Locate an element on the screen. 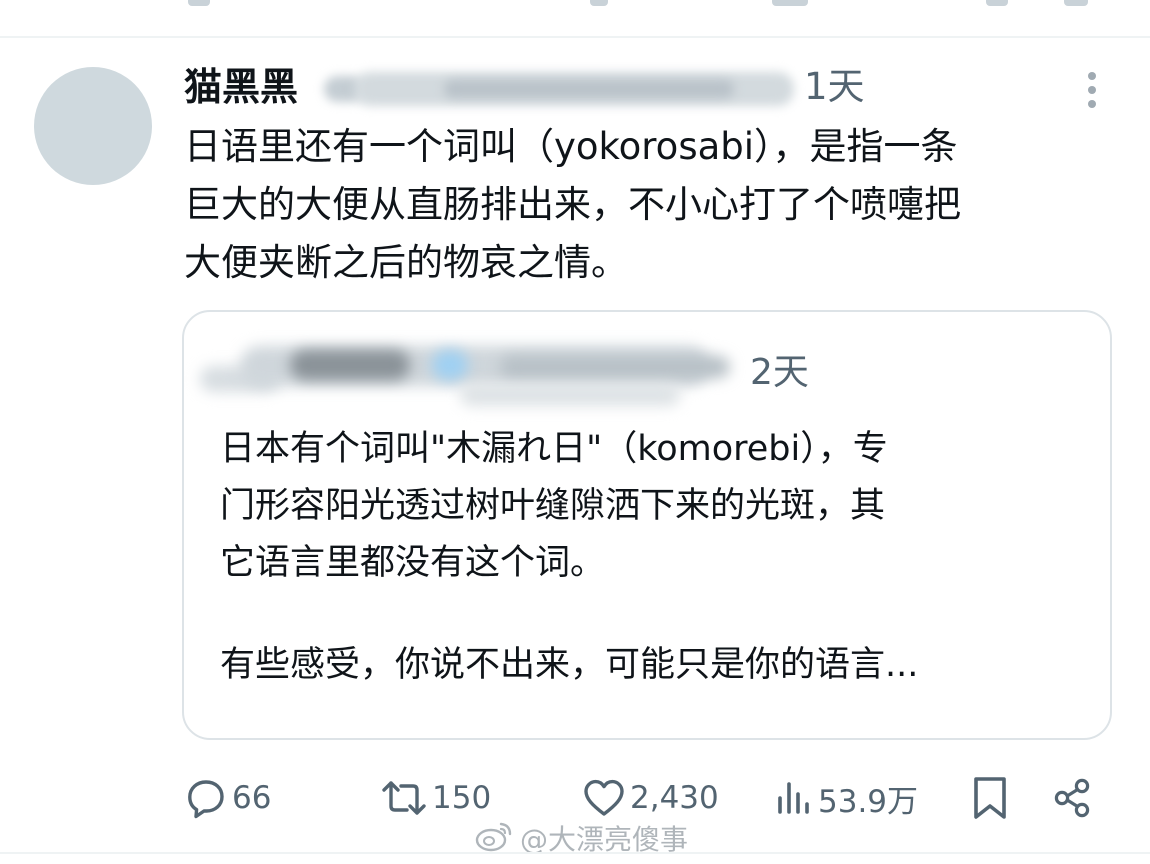 This screenshot has width=1150, height=864. share-icon is located at coordinates (1072, 798).